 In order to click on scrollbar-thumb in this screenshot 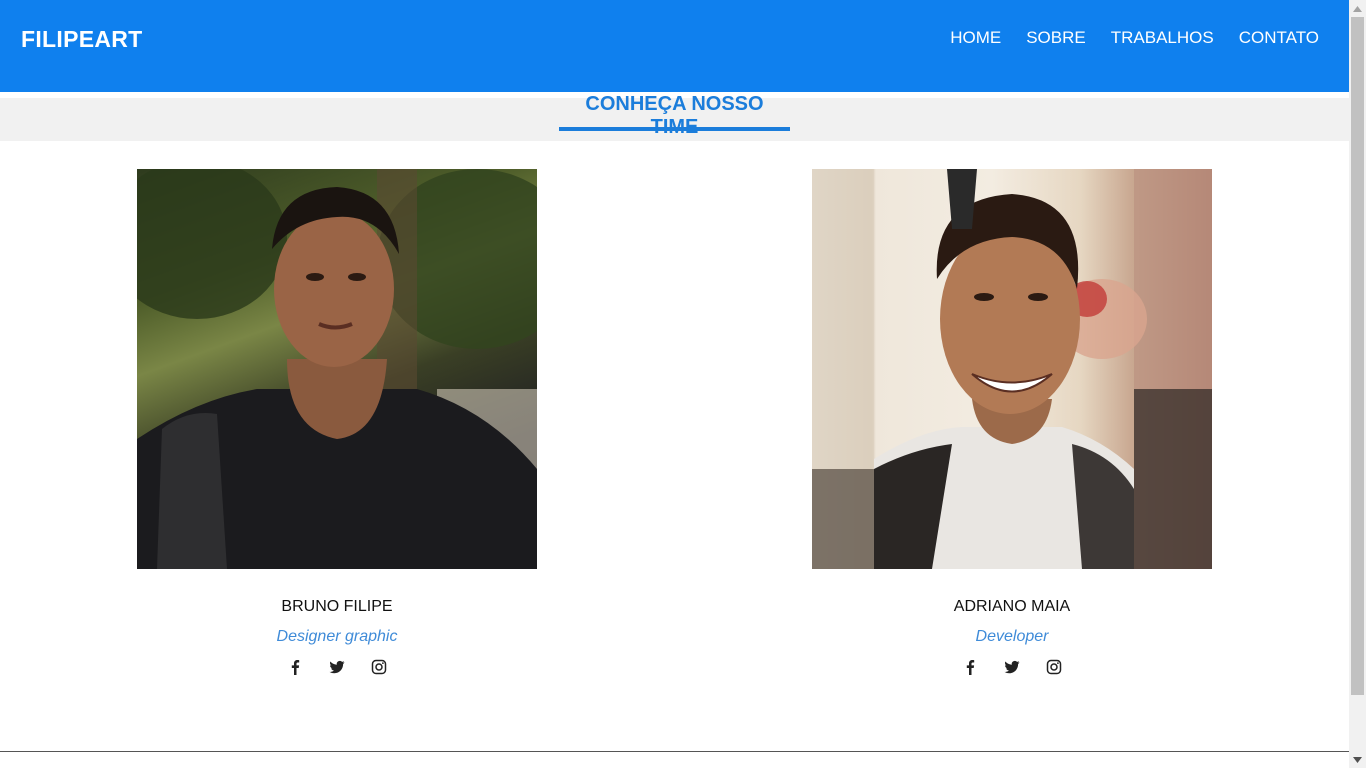, I will do `click(1357, 356)`.